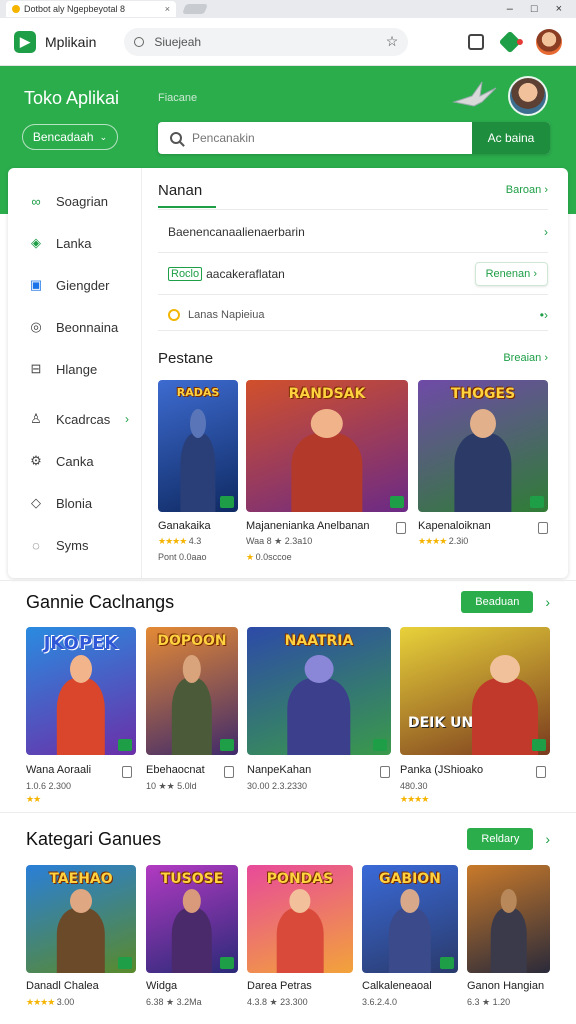 This screenshot has width=576, height=1024. I want to click on new-tab-button, so click(195, 9).